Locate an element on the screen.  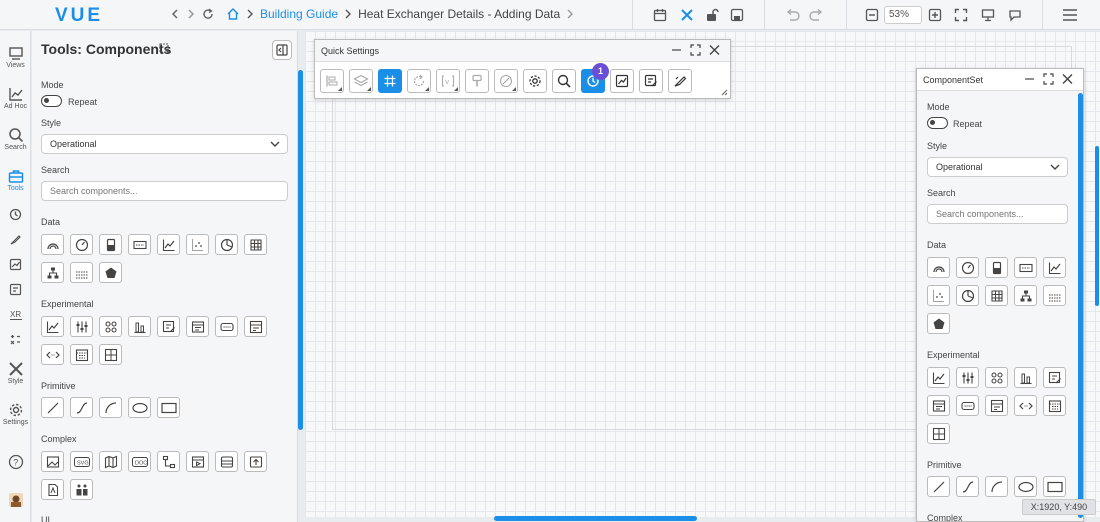
fit-screen-icon is located at coordinates (961, 15).